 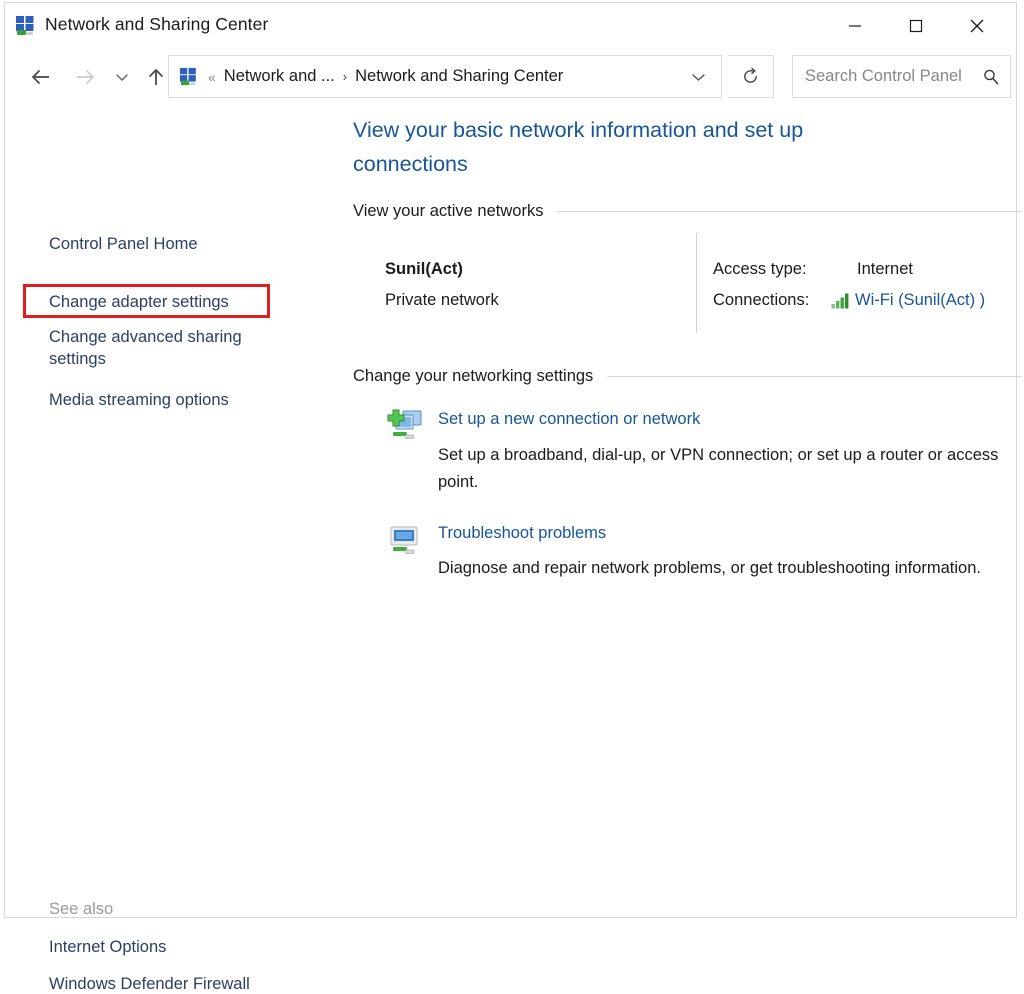 What do you see at coordinates (85, 77) in the screenshot?
I see `forward-arrow-icon` at bounding box center [85, 77].